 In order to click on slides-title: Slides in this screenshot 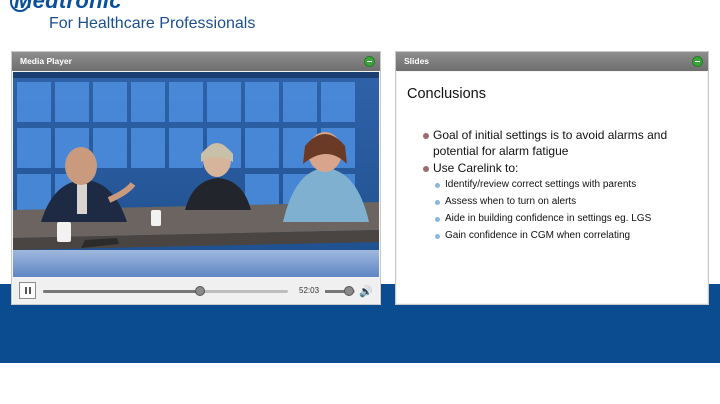, I will do `click(417, 61)`.